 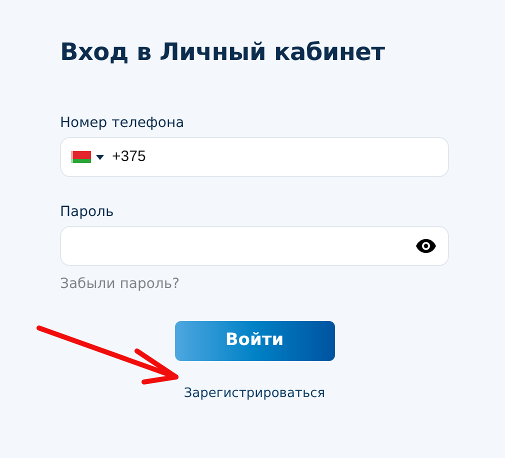 I want to click on flag-icon, so click(x=81, y=157).